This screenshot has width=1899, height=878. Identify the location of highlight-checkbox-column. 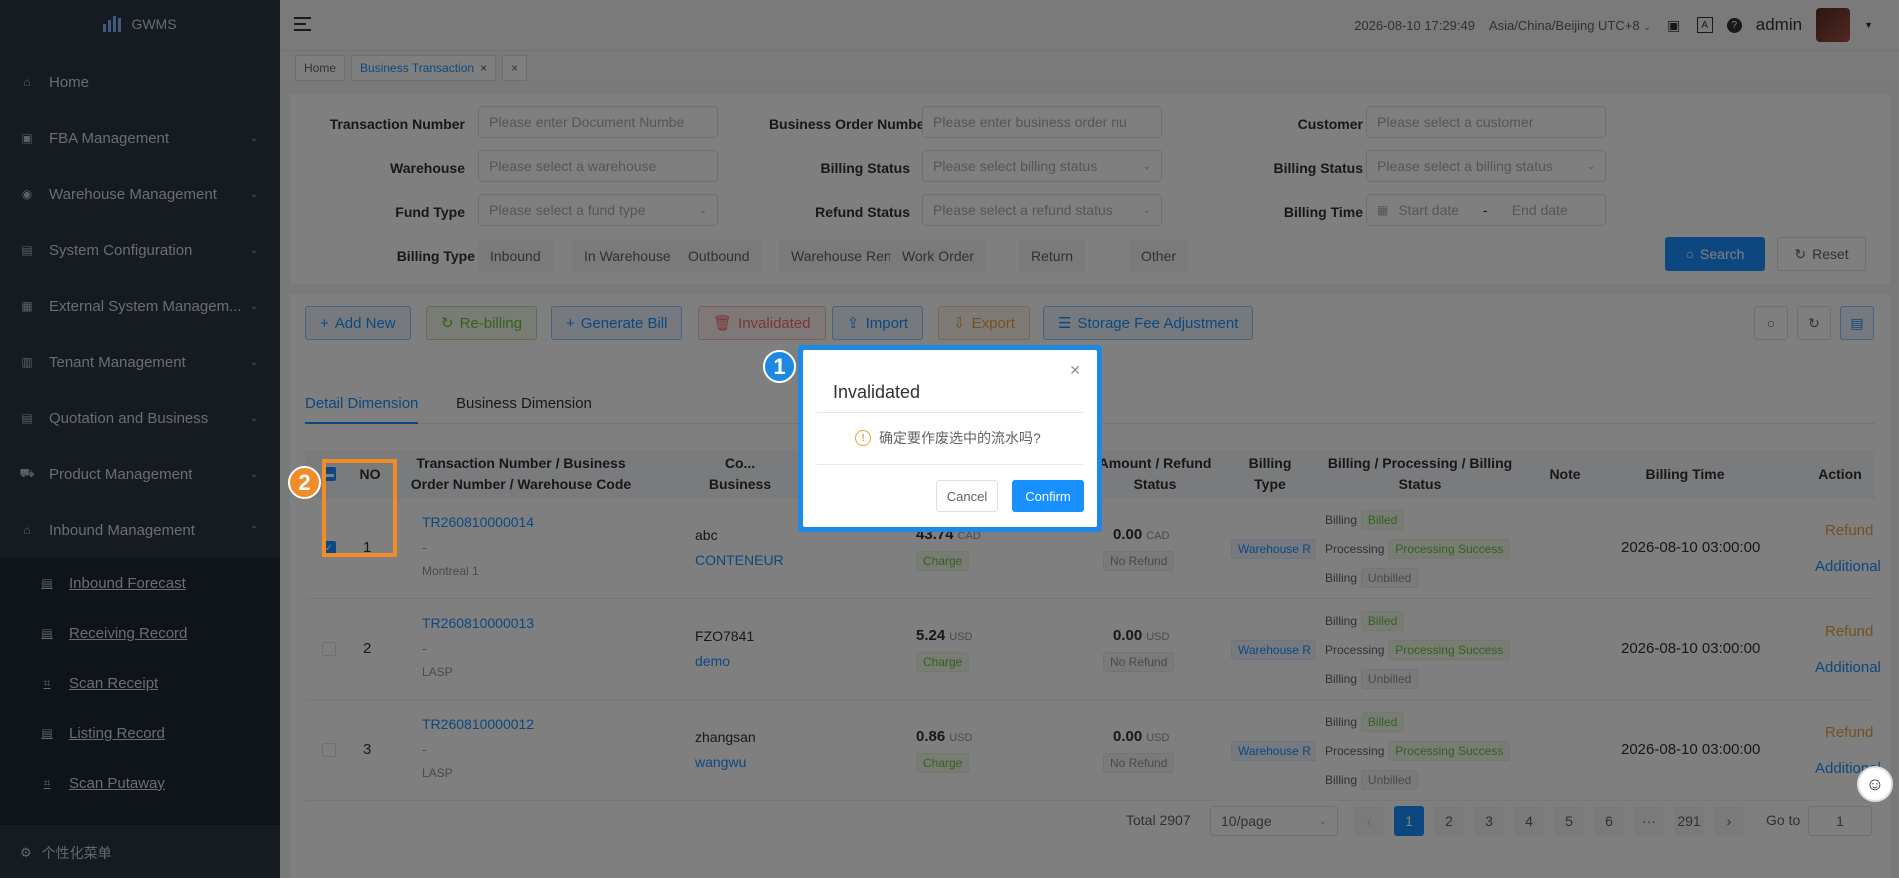
(359, 508).